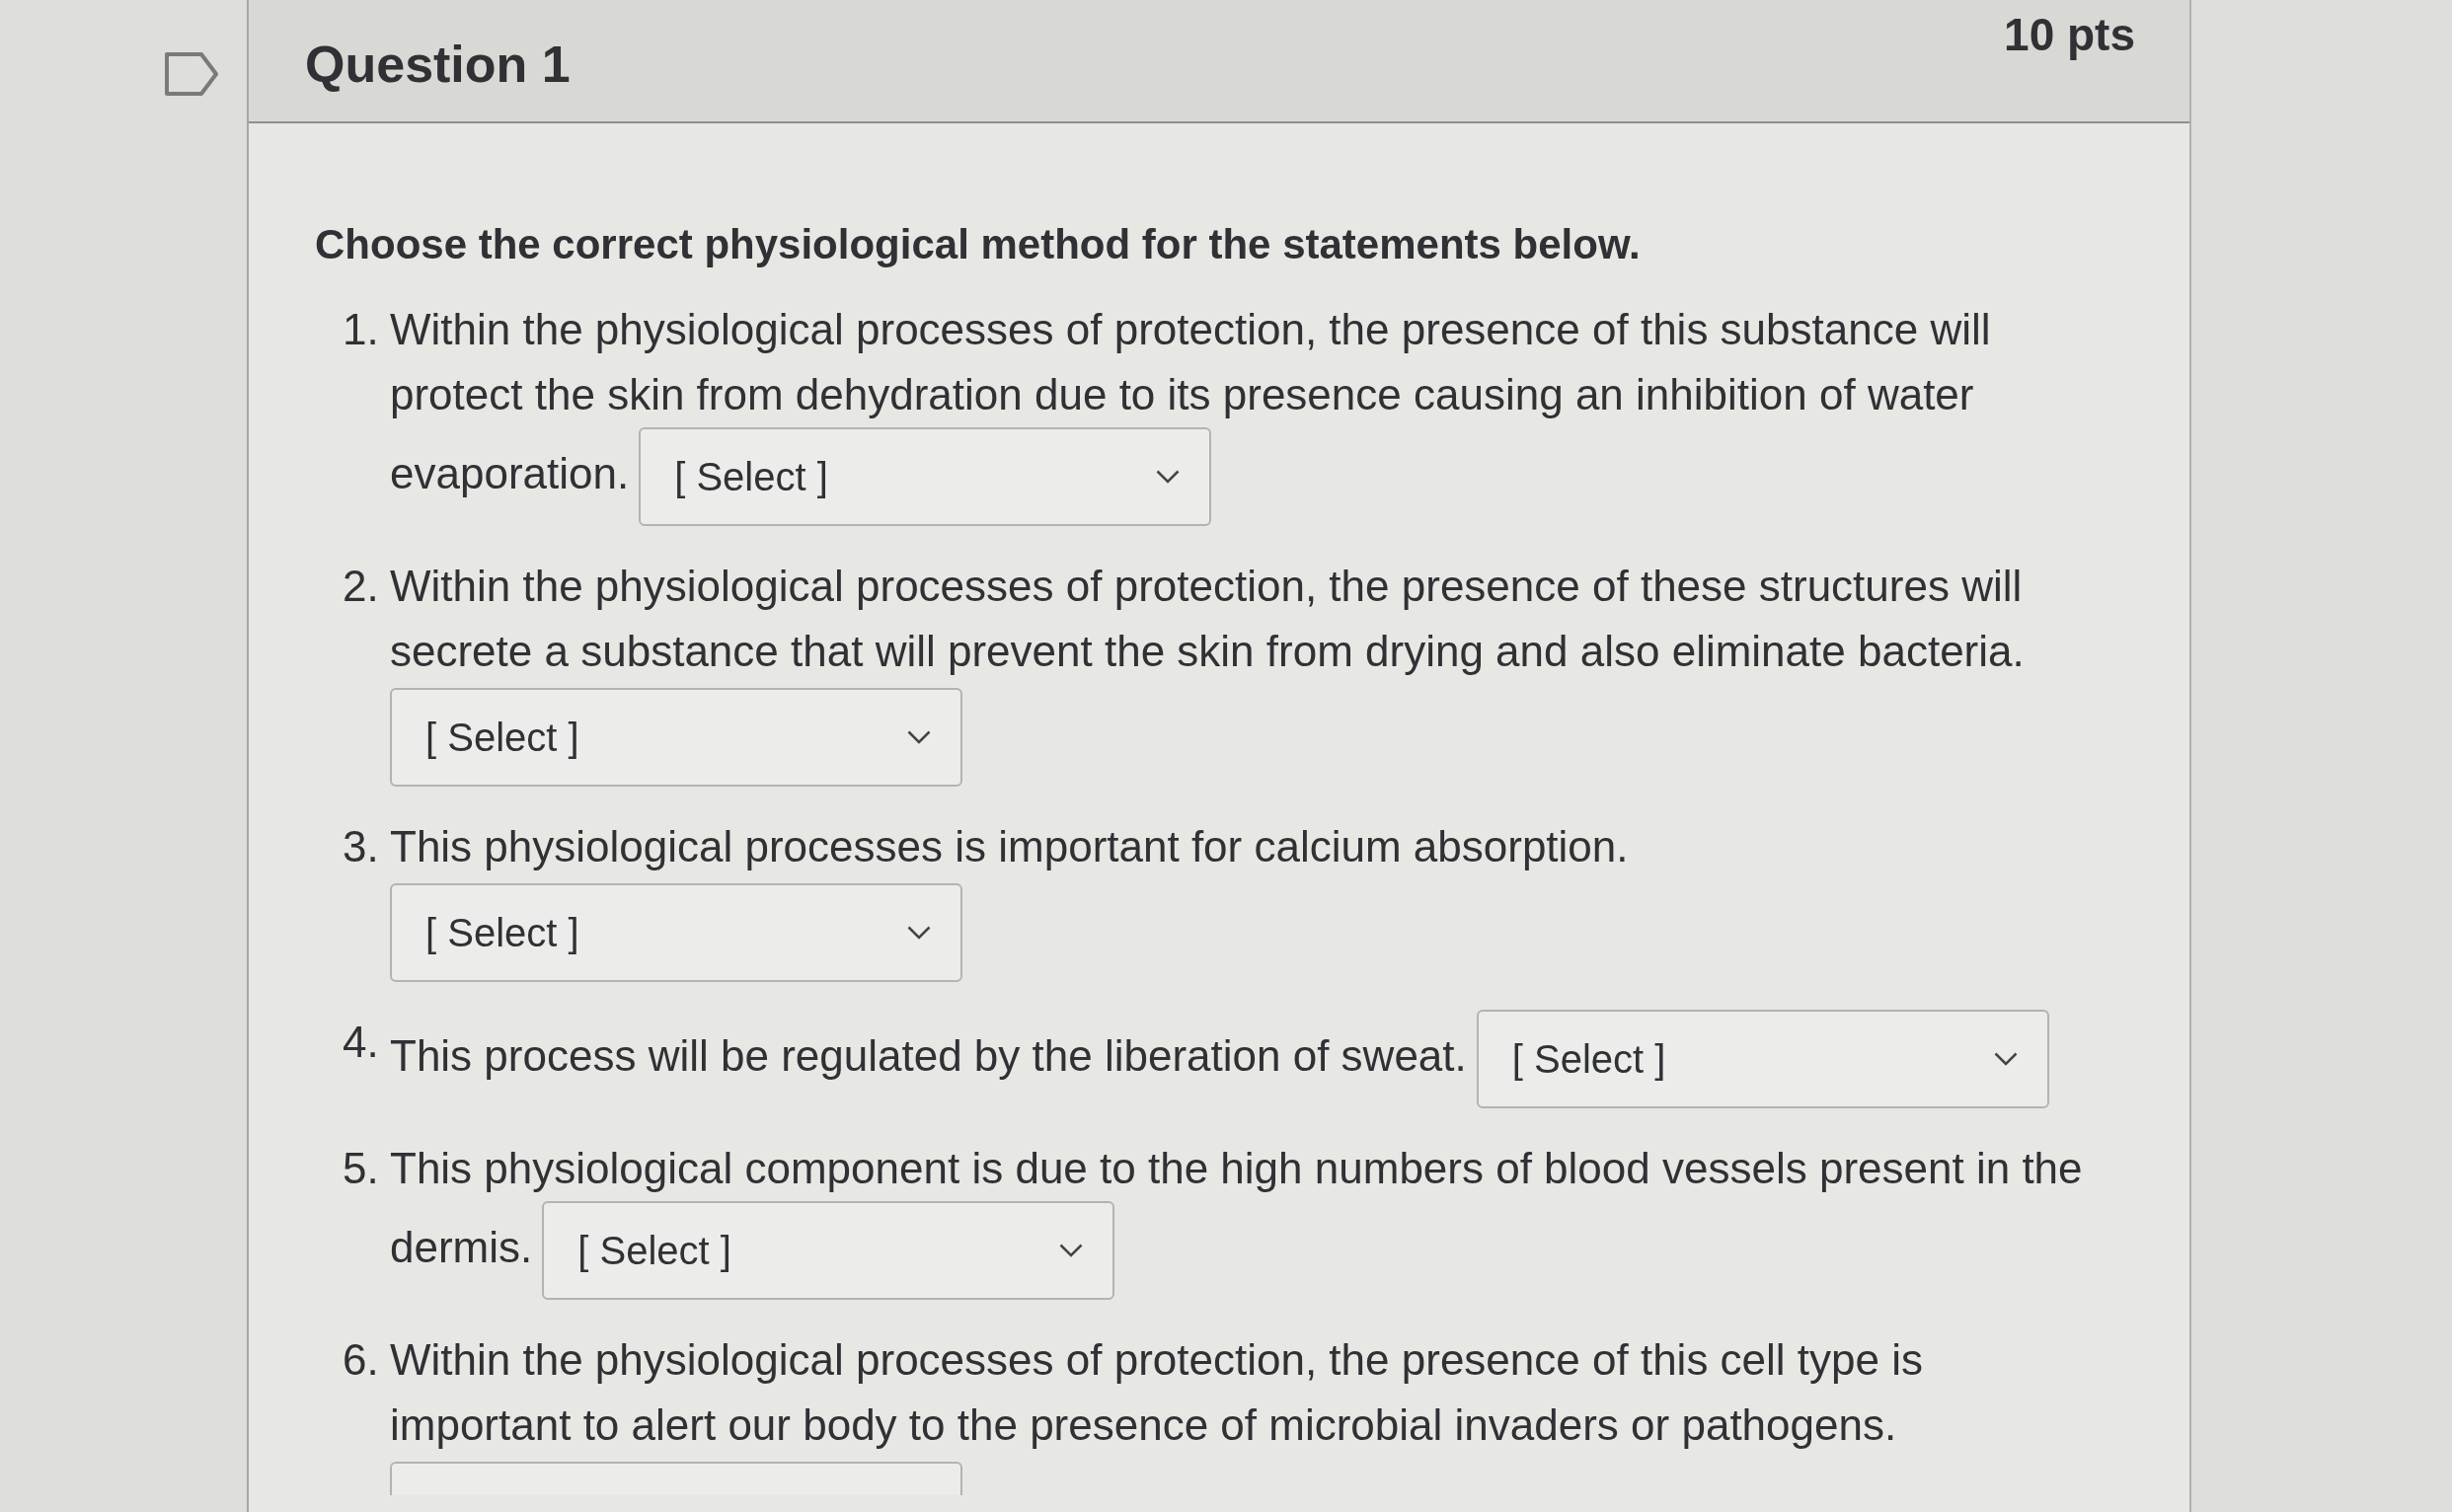 The image size is (2452, 1512). I want to click on statement-text: Within the physiological processes of protection, the presence of this substance will protect the skin from dehydration due to its presence causing an inhibition of water evaporation. [ Select ], so click(1248, 412).